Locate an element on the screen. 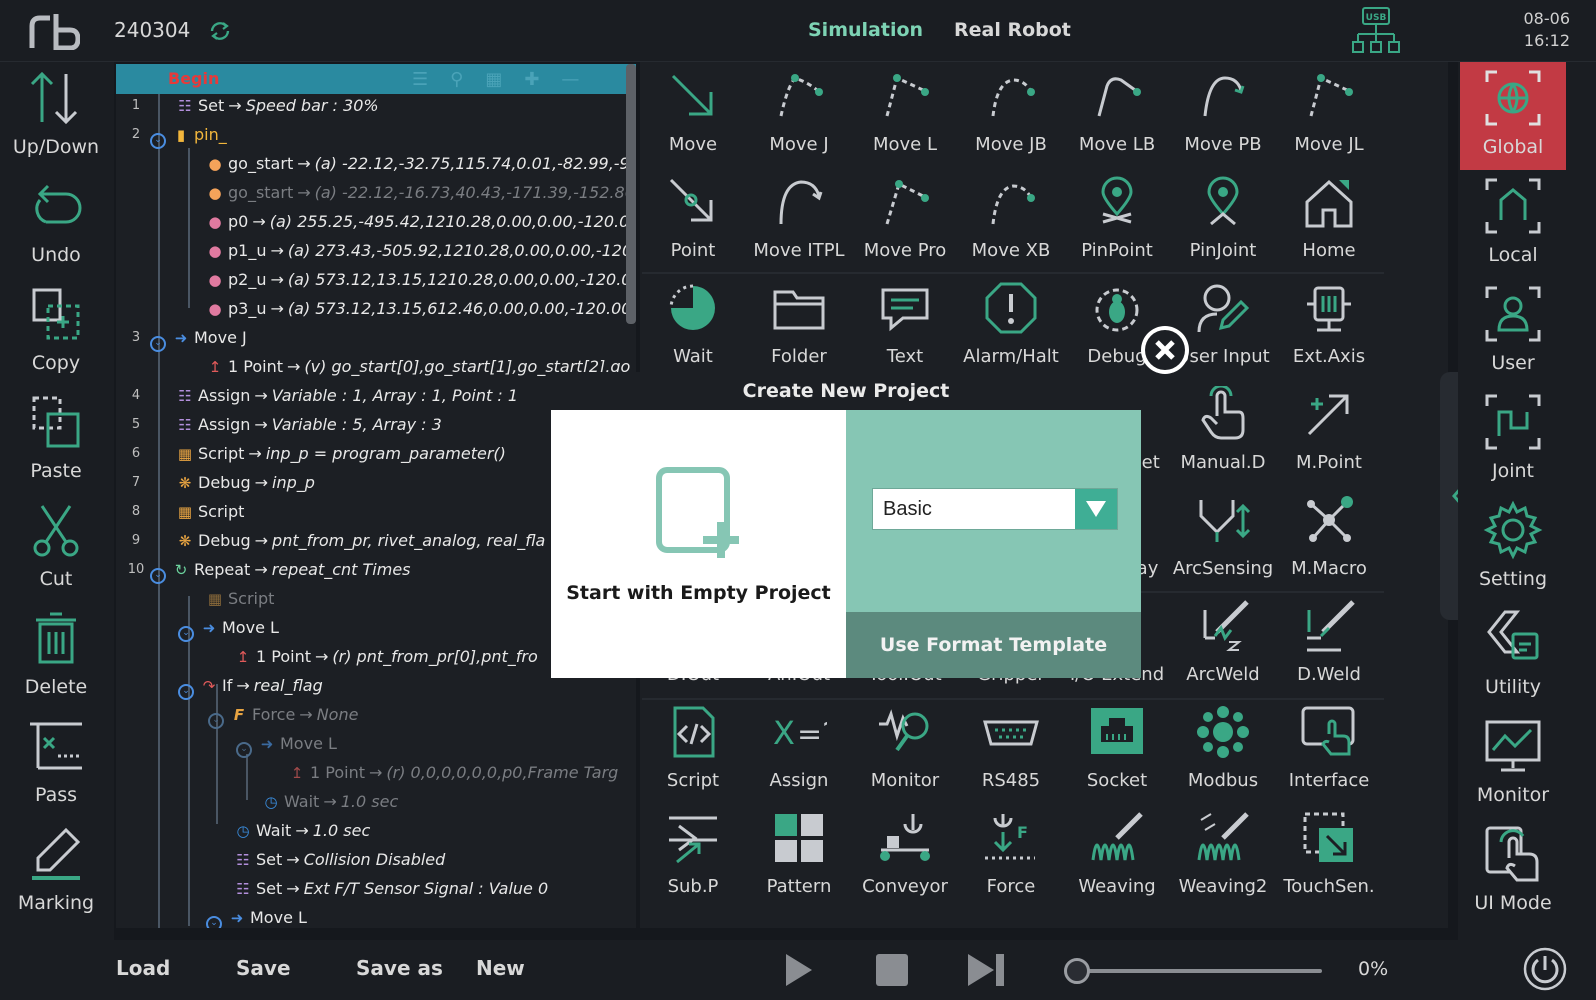  tab-simulation: Simulation is located at coordinates (865, 30).